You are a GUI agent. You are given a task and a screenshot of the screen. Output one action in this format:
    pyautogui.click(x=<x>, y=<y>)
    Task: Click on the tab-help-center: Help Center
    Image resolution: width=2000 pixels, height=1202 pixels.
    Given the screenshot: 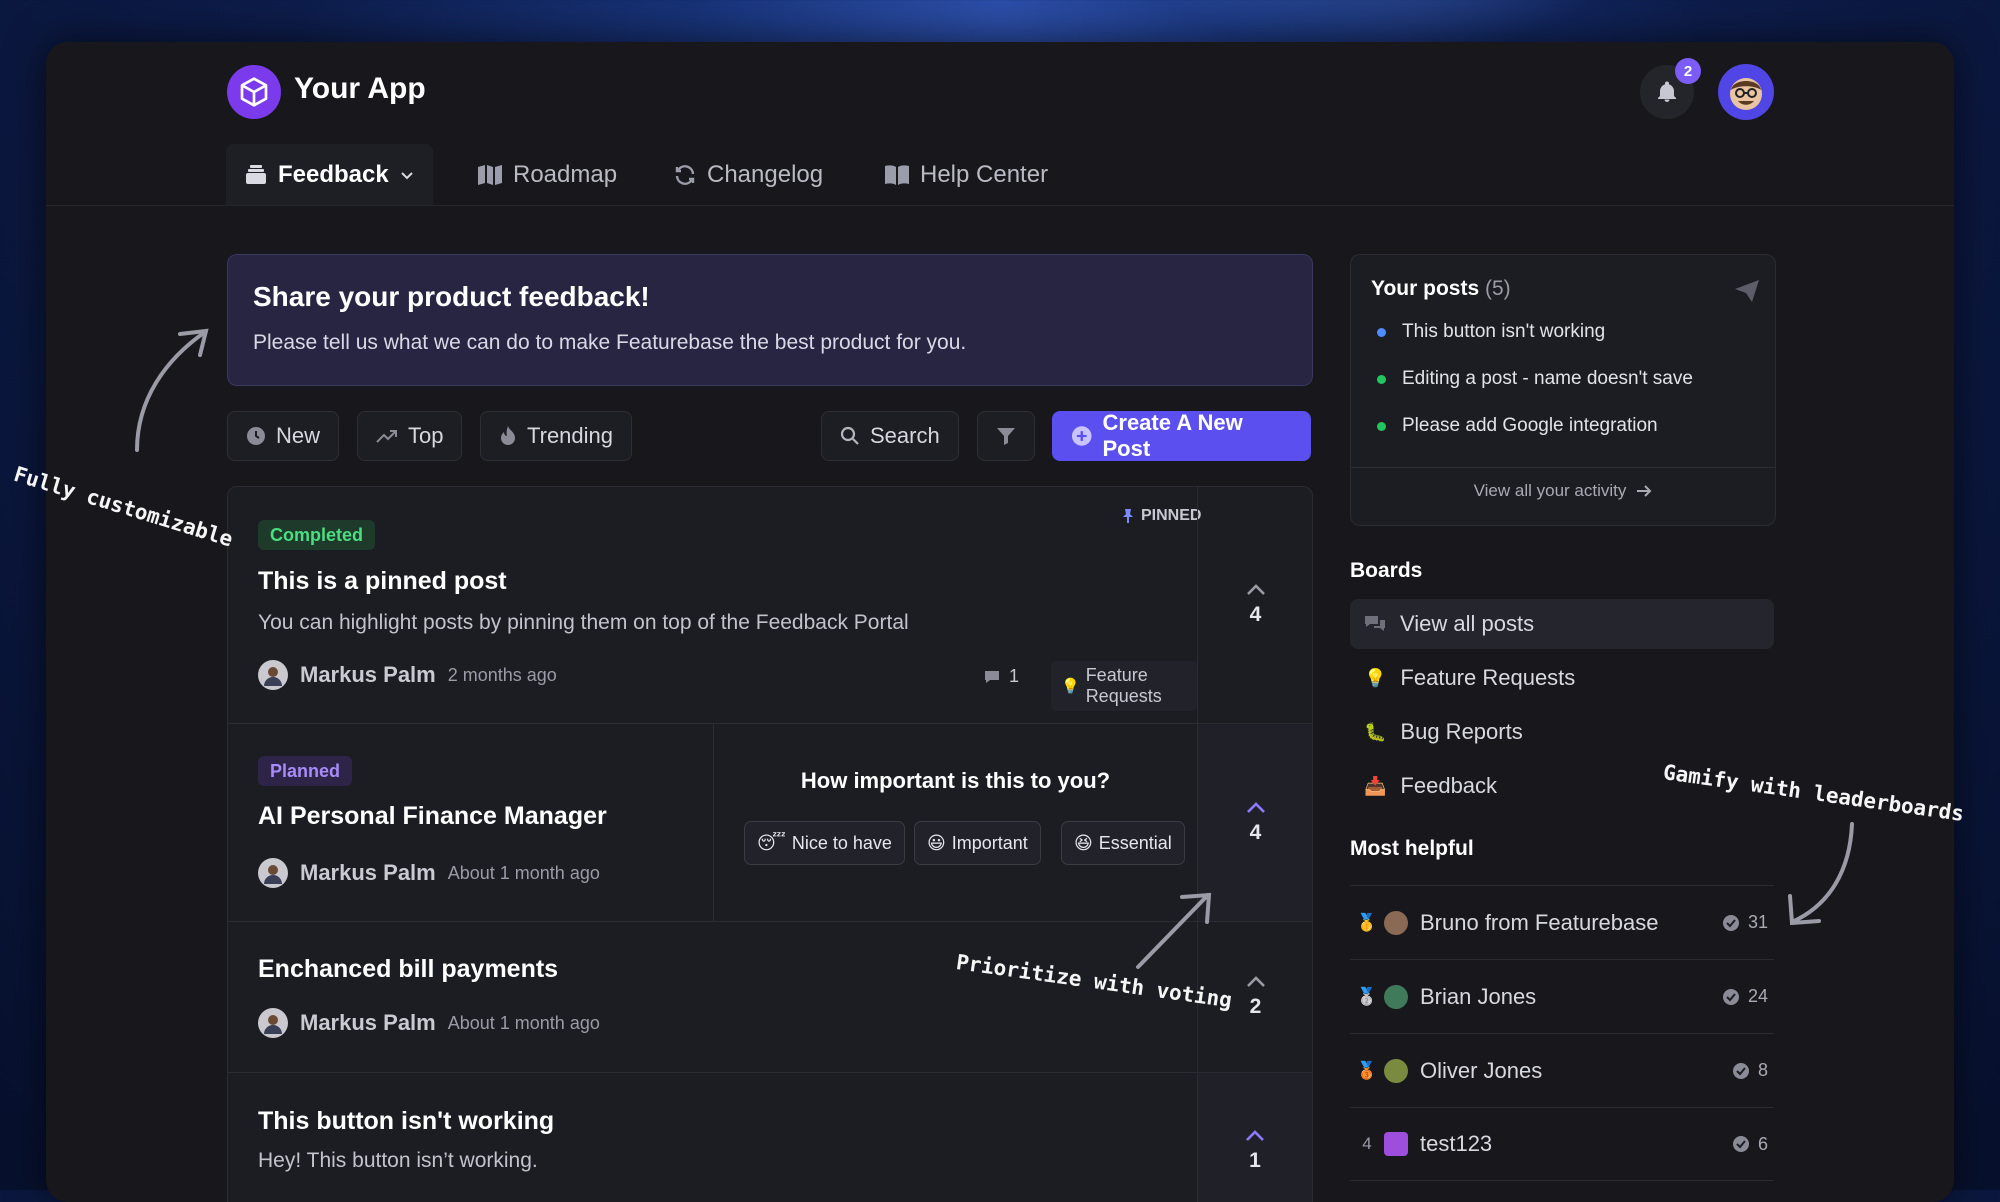 What is the action you would take?
    pyautogui.click(x=966, y=175)
    